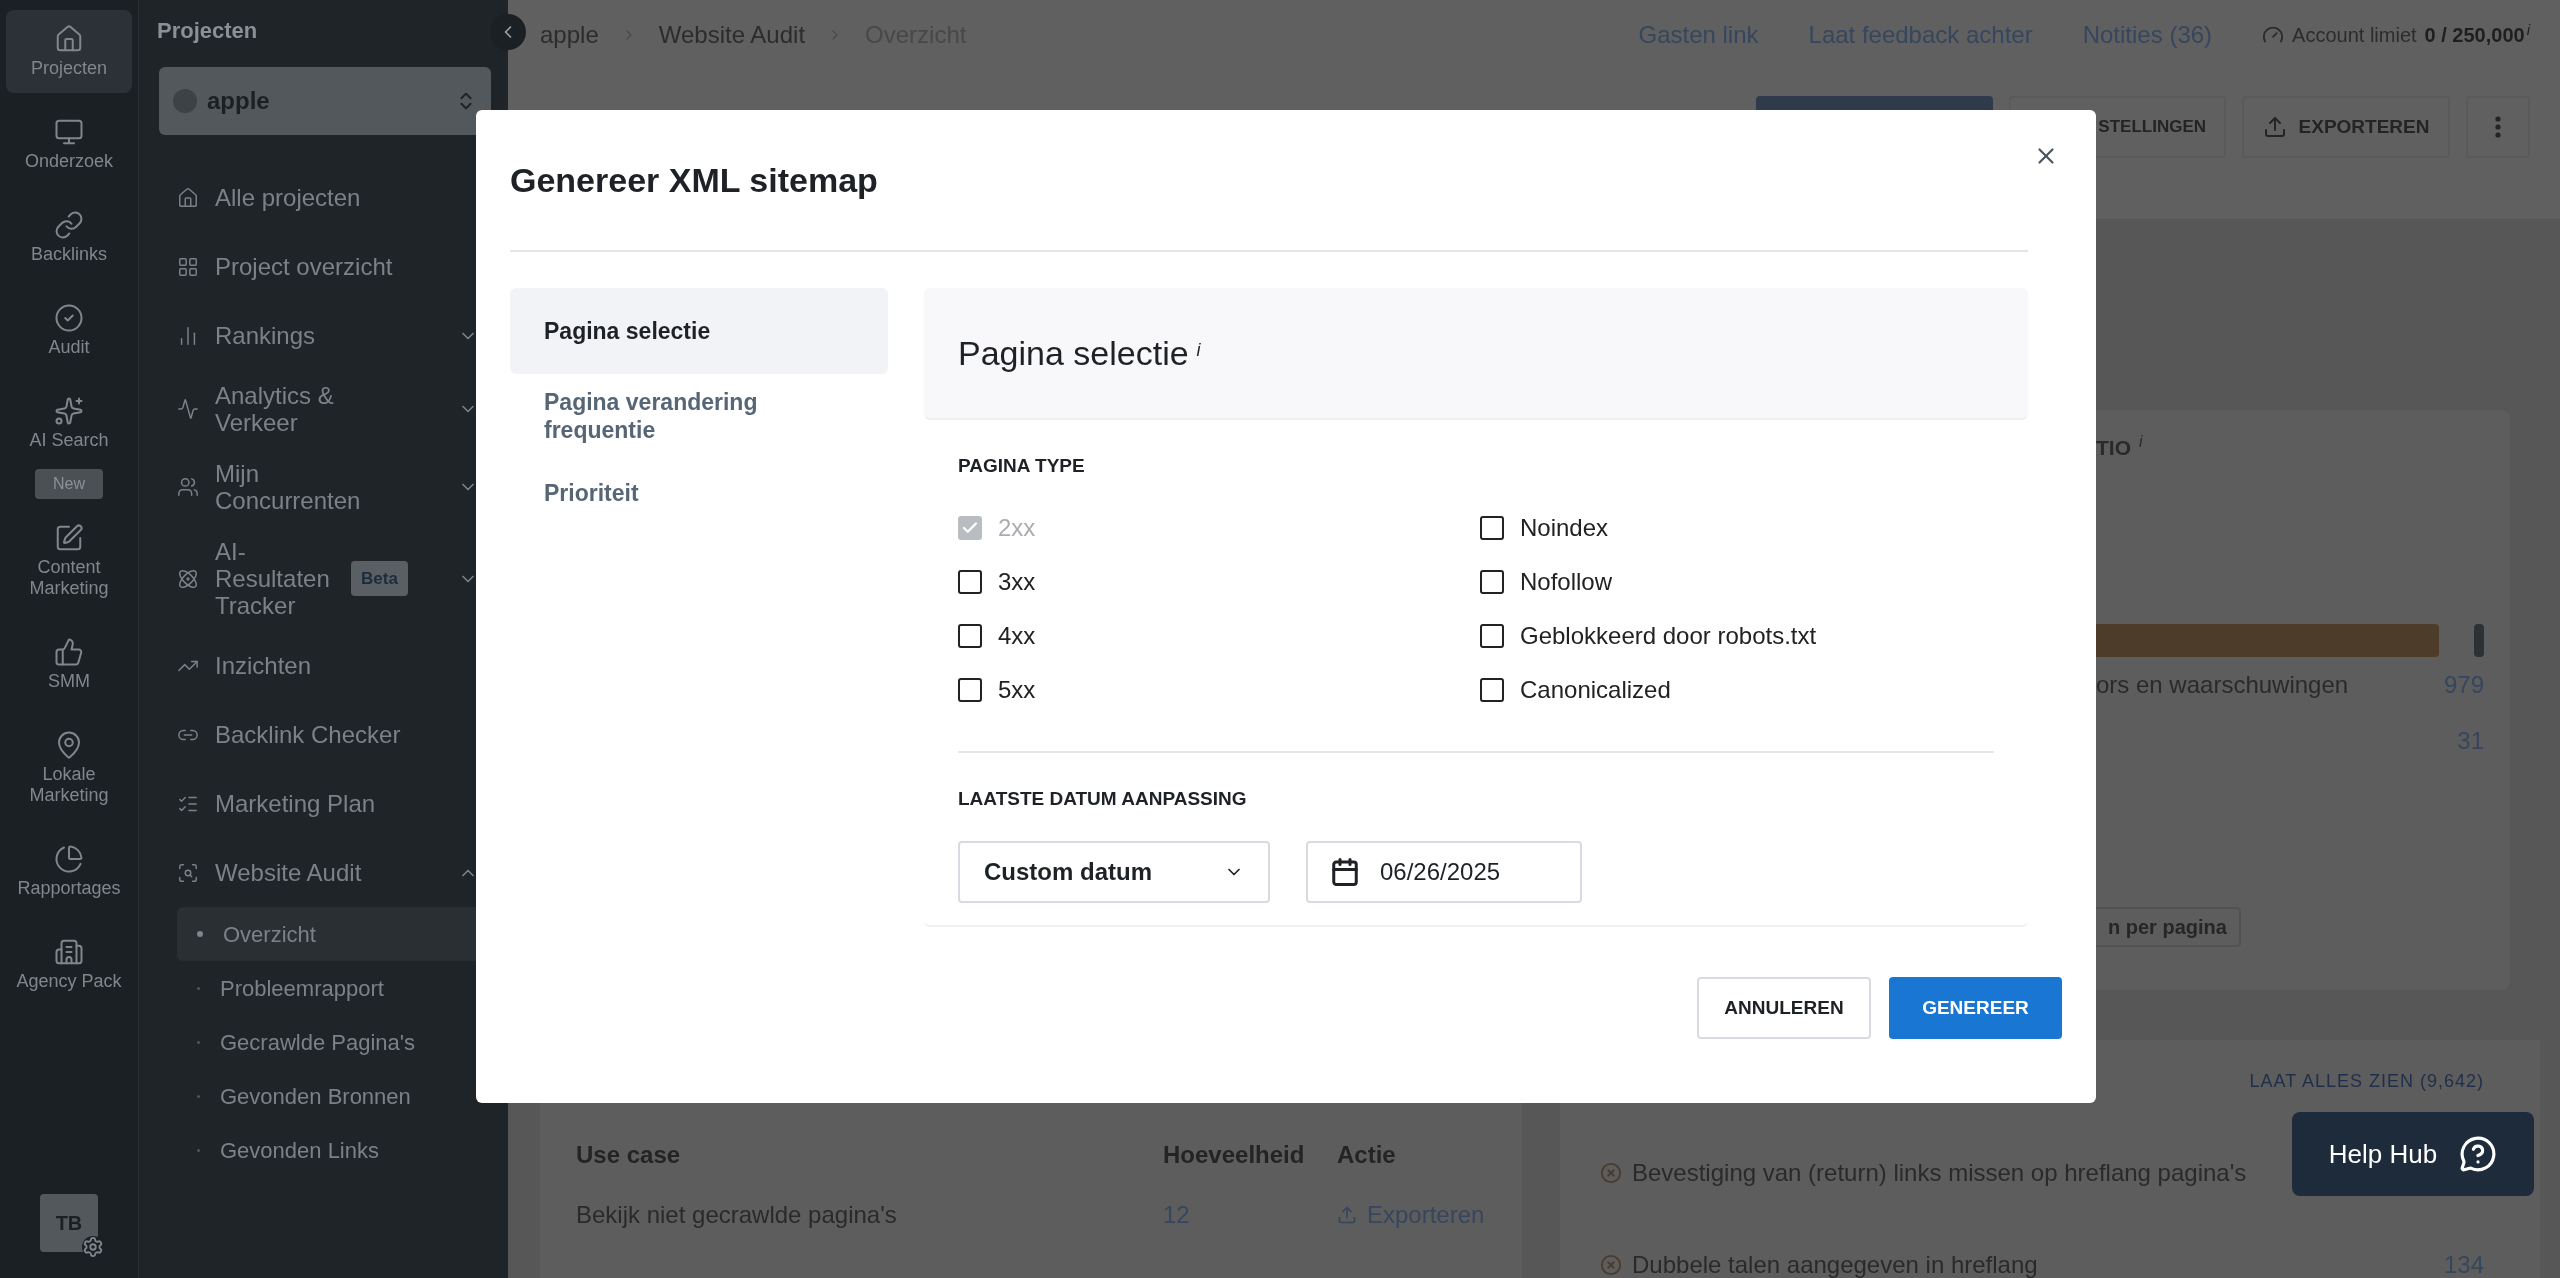  What do you see at coordinates (333, 1042) in the screenshot?
I see `nav-subitem: Gecrawlde Pagina's` at bounding box center [333, 1042].